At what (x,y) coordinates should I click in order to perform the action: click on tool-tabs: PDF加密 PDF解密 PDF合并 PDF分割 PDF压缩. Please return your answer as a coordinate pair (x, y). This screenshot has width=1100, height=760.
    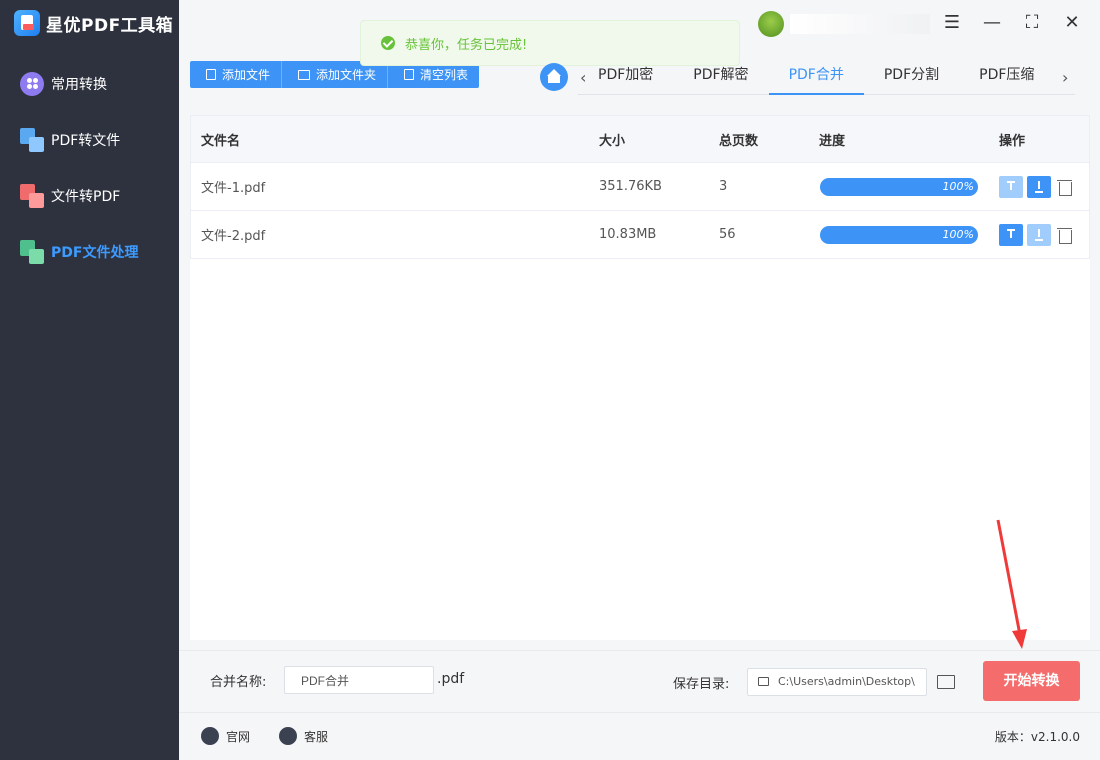
    Looking at the image, I should click on (826, 78).